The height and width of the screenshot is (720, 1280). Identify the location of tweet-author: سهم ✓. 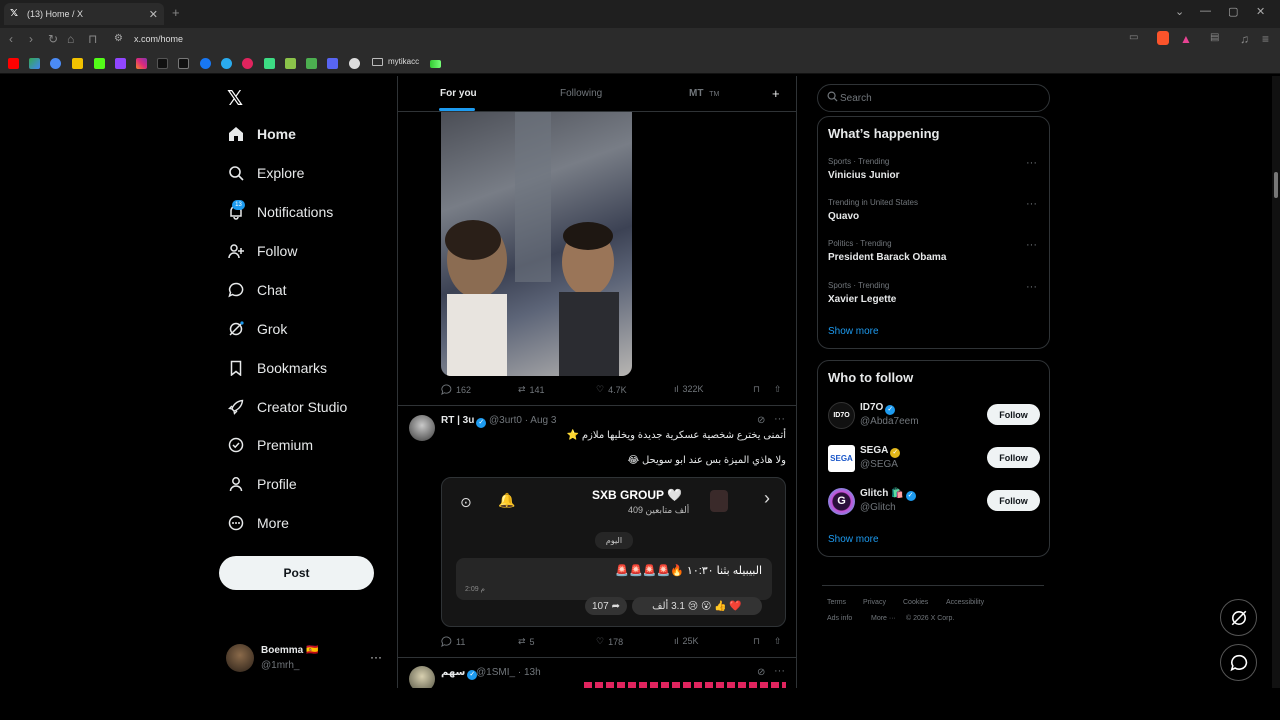
(459, 673).